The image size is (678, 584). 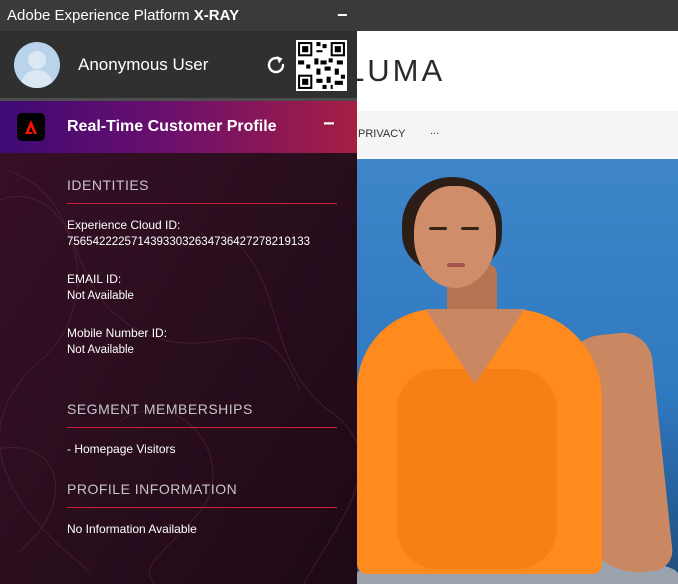 I want to click on user-bar: Anonymous User, so click(x=178, y=64).